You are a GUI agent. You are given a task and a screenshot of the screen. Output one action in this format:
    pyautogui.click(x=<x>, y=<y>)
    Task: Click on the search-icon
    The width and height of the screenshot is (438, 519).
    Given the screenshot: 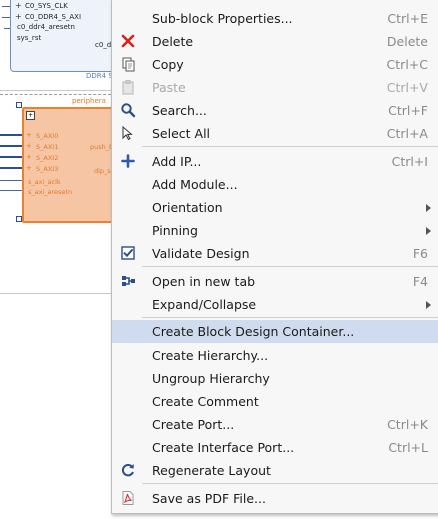 What is the action you would take?
    pyautogui.click(x=128, y=110)
    